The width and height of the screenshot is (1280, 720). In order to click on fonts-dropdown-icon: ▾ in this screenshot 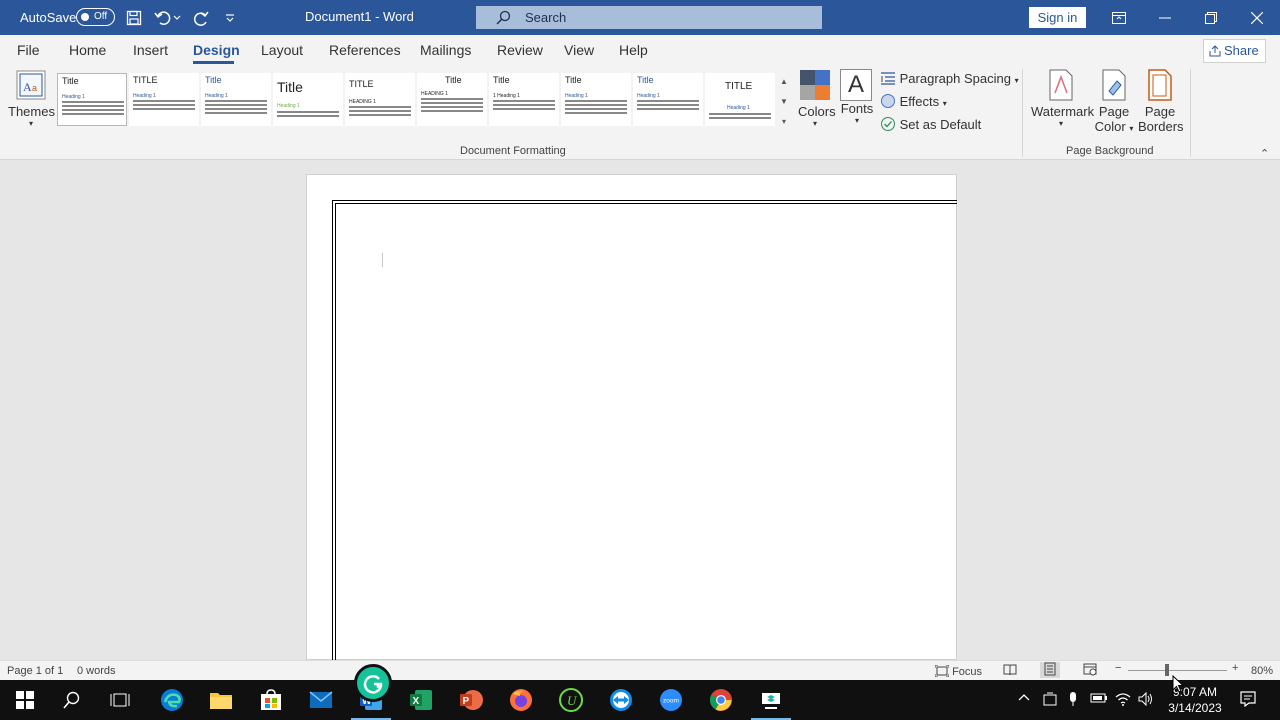, I will do `click(856, 120)`.